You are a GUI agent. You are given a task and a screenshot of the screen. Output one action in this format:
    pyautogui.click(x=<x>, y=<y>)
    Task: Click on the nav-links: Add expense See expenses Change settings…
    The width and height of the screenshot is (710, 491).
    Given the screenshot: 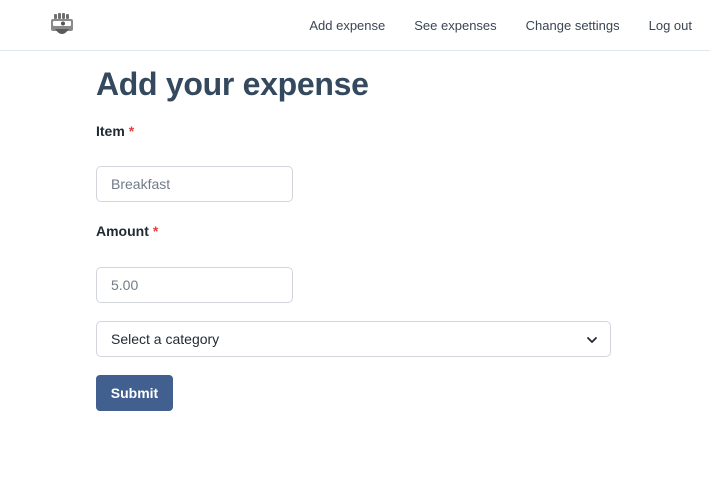 What is the action you would take?
    pyautogui.click(x=500, y=25)
    